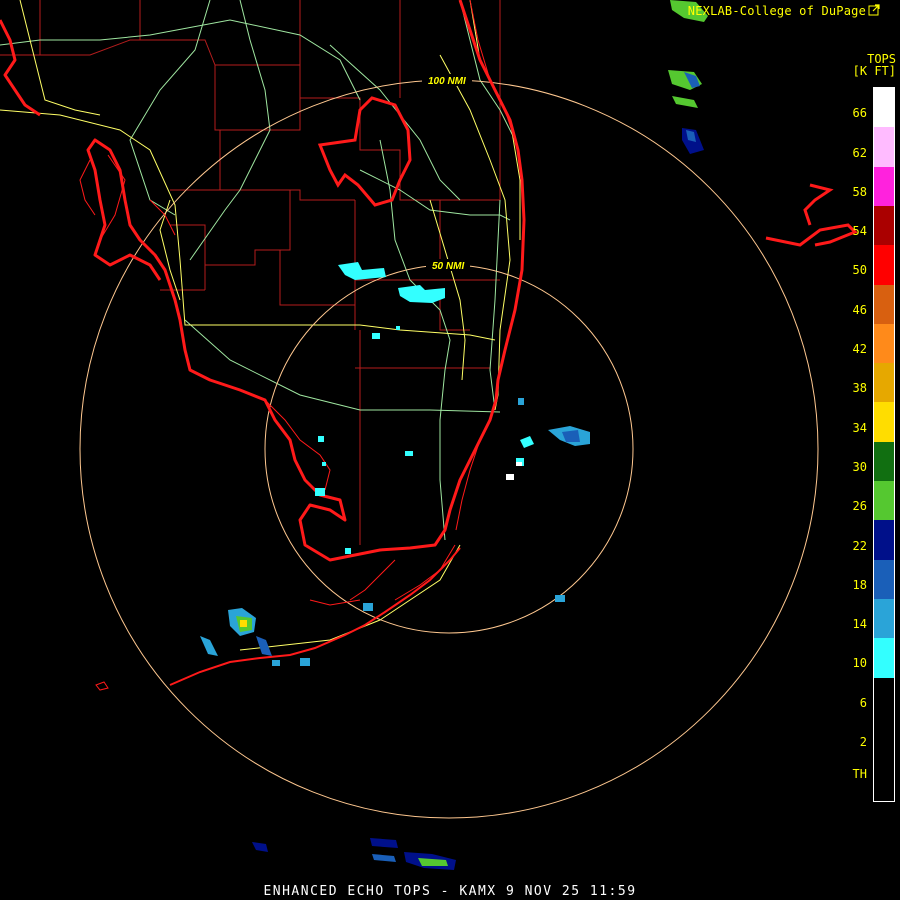  Describe the element at coordinates (811, 235) in the screenshot. I see `grand-bahama-coast` at that location.